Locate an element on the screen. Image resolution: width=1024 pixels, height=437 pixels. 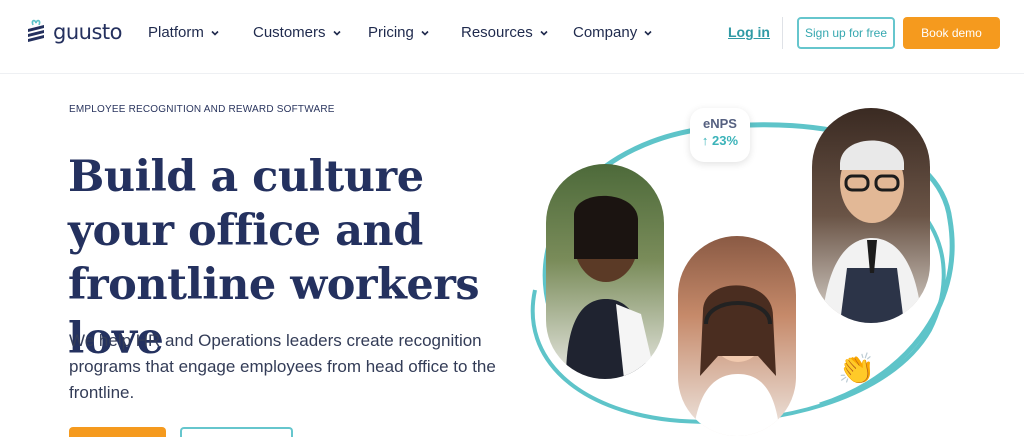
nav-item-customers: Customers is located at coordinates (297, 32).